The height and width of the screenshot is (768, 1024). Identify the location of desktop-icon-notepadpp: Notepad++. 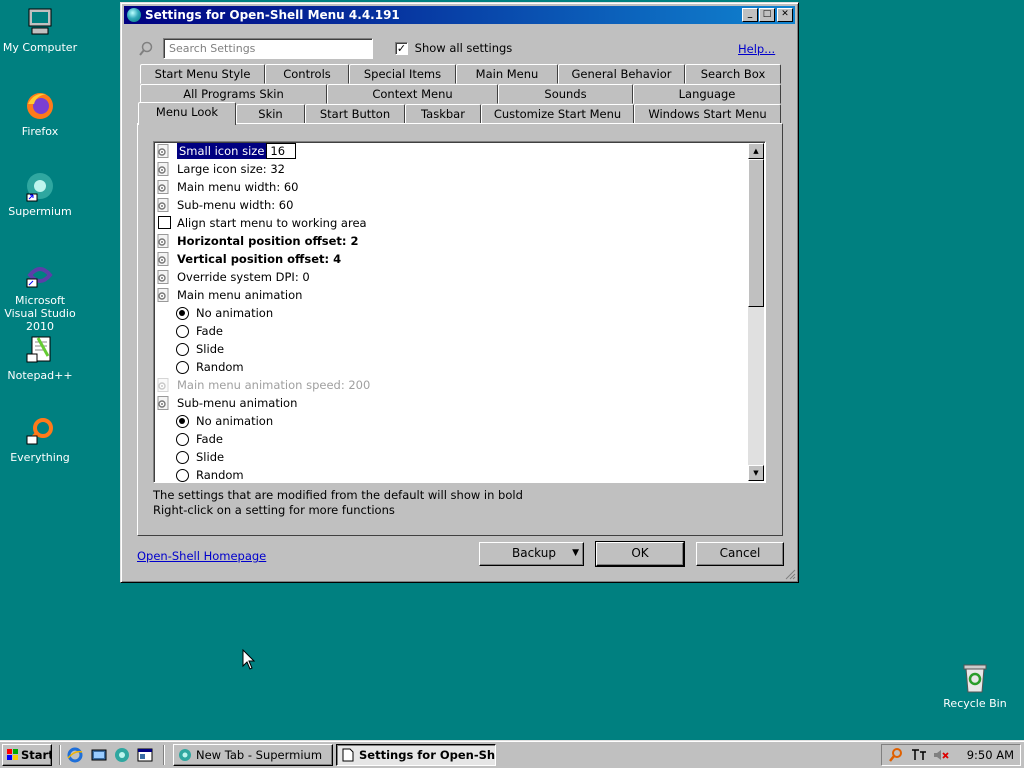
(40, 358).